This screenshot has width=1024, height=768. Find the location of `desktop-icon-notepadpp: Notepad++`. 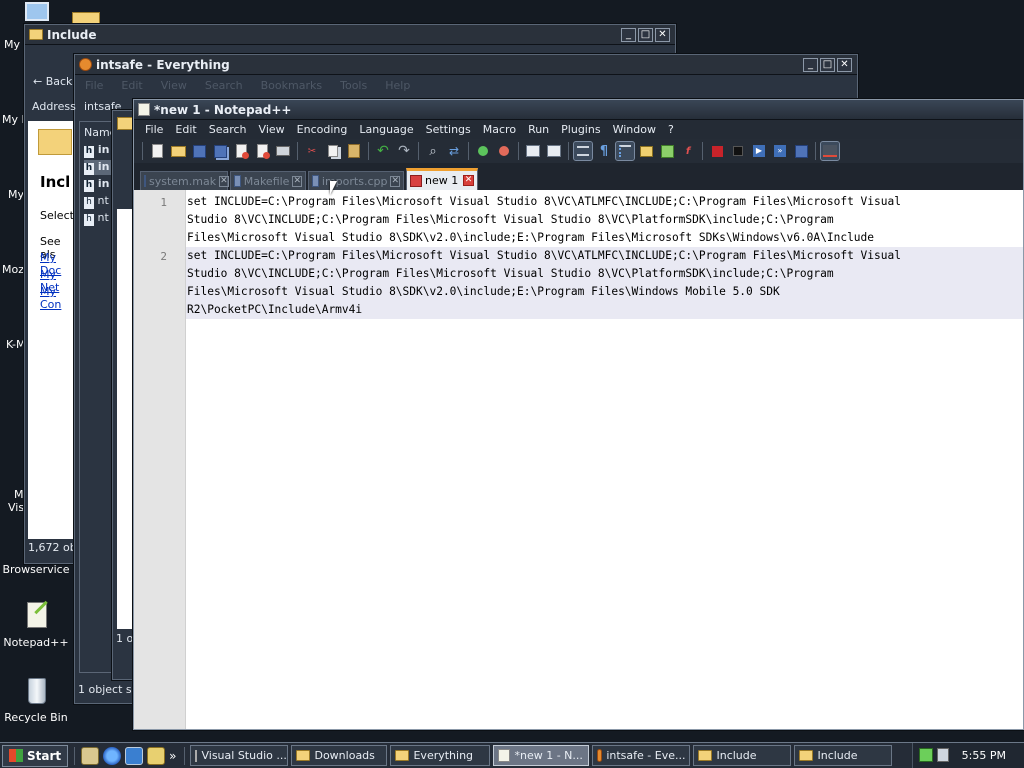

desktop-icon-notepadpp: Notepad++ is located at coordinates (36, 624).